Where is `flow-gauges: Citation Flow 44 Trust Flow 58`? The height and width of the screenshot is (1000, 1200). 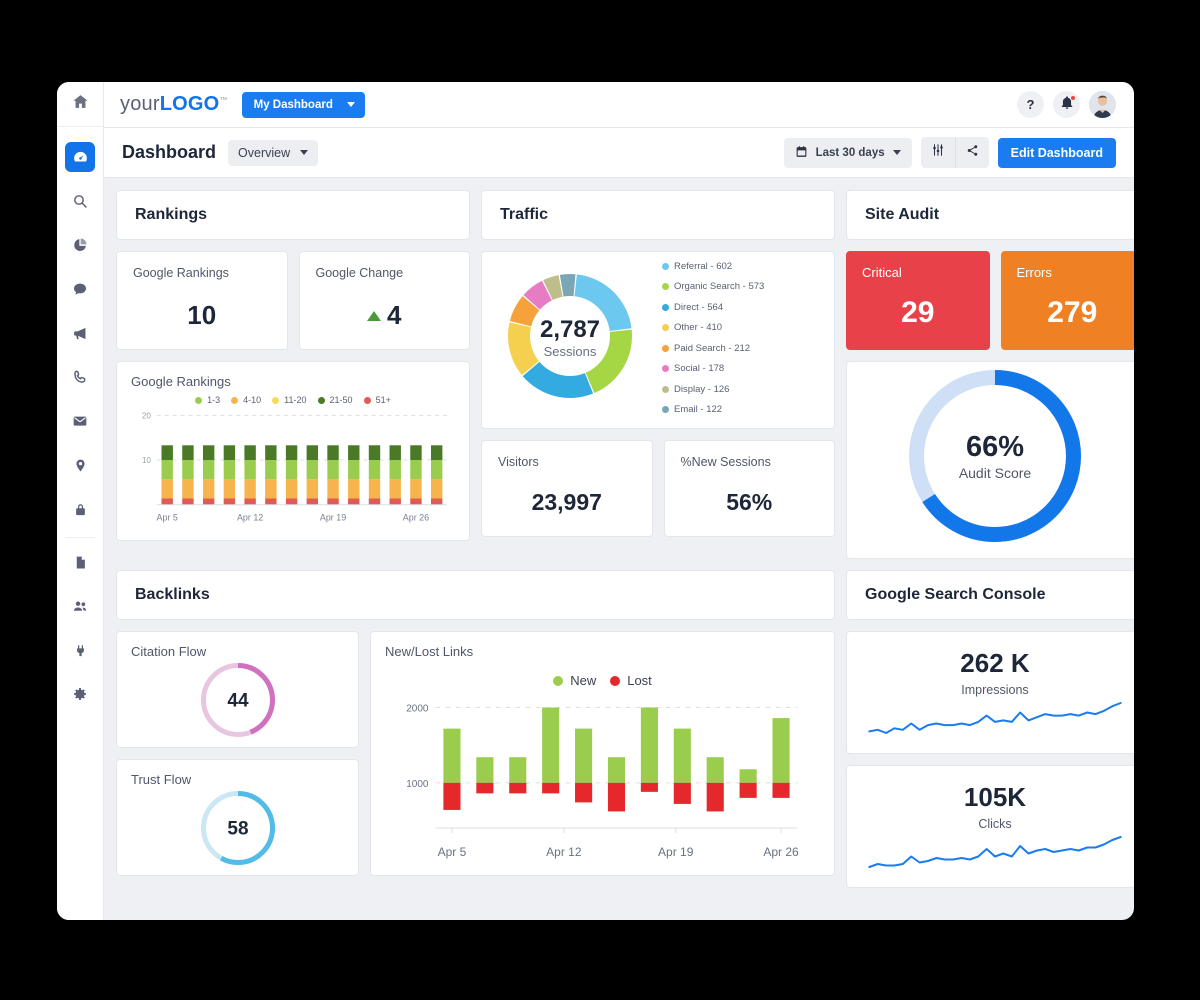
flow-gauges: Citation Flow 44 Trust Flow 58 is located at coordinates (237, 753).